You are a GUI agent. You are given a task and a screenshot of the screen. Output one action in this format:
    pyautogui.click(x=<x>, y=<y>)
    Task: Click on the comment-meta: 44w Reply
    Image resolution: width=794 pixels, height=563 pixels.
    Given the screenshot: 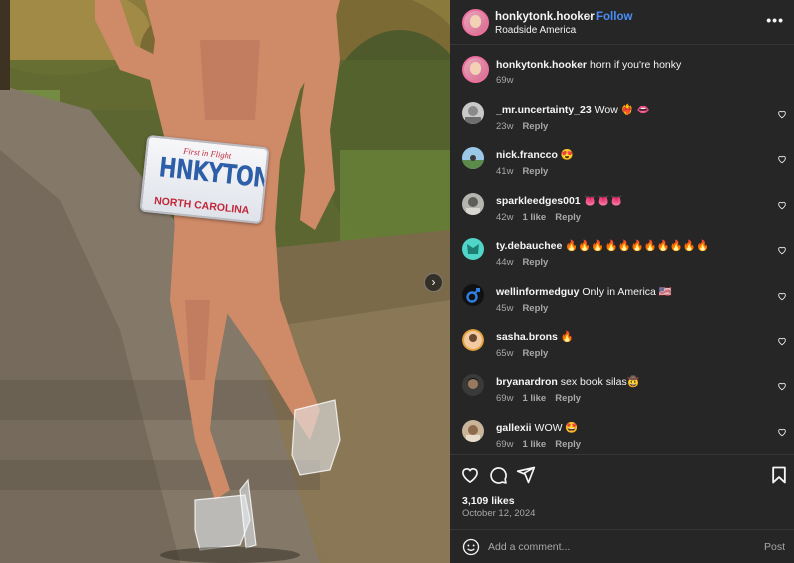 What is the action you would take?
    pyautogui.click(x=526, y=262)
    